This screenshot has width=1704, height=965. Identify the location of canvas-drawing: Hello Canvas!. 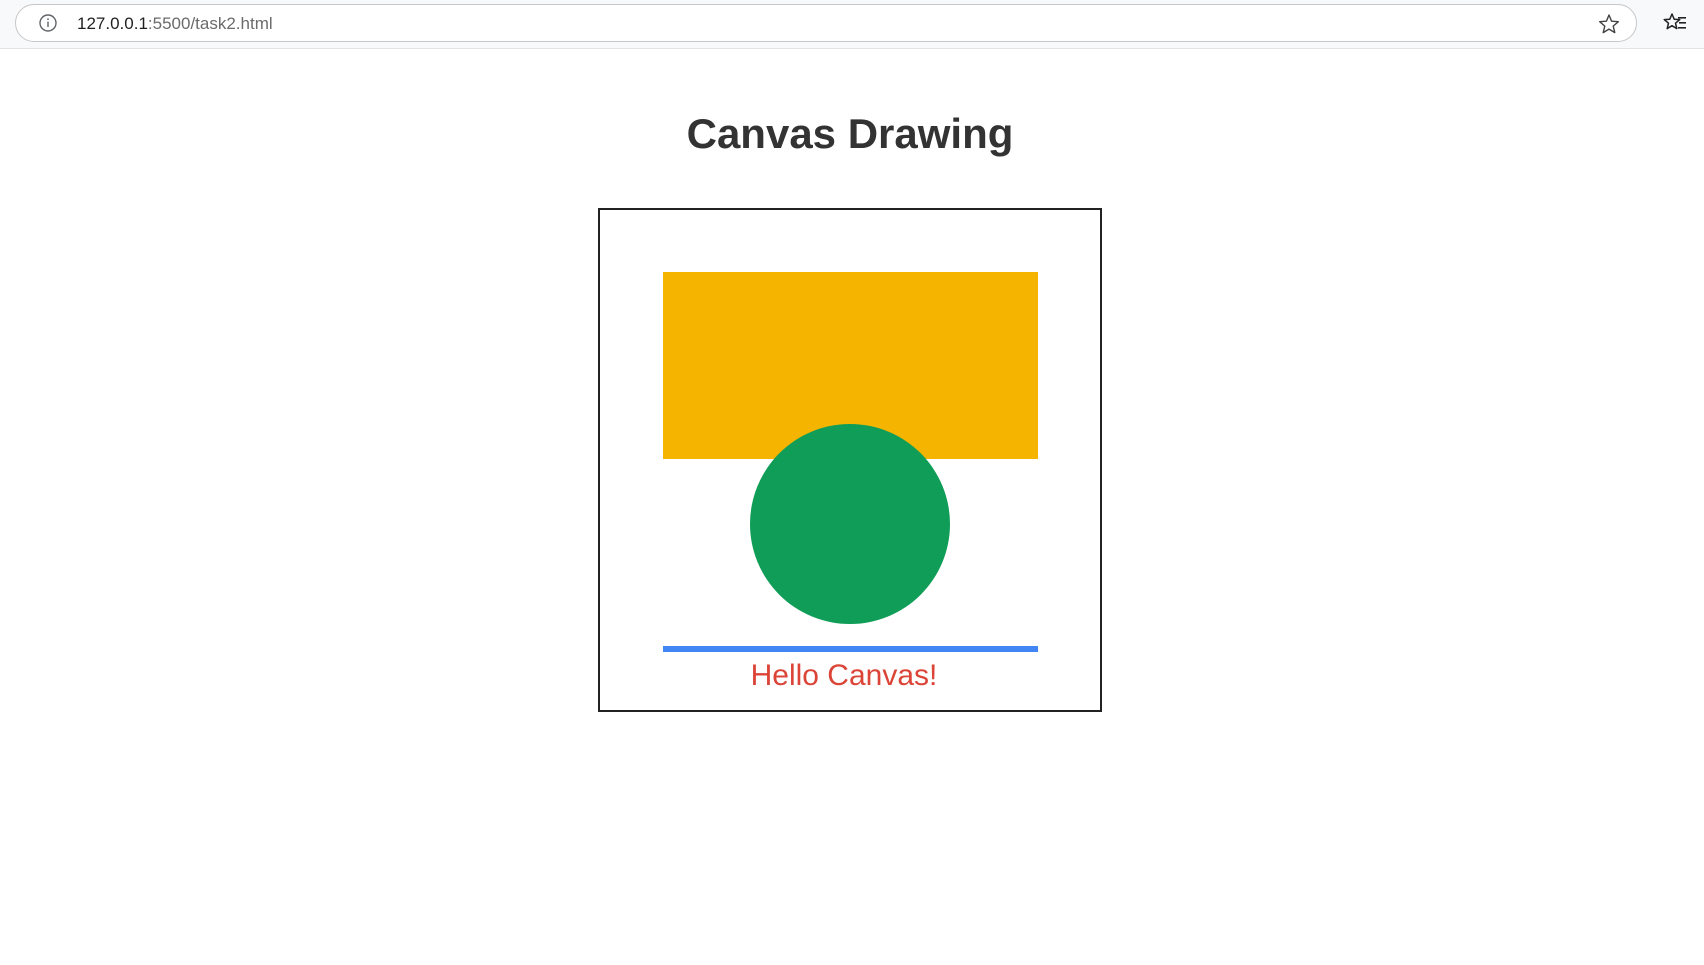
(850, 482).